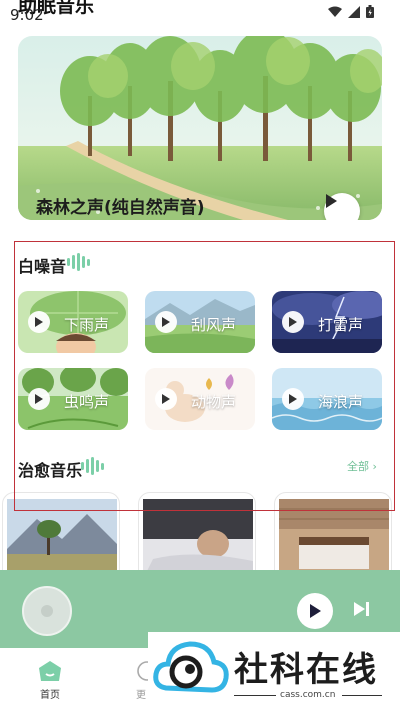  Describe the element at coordinates (362, 609) in the screenshot. I see `next-track-icon` at that location.